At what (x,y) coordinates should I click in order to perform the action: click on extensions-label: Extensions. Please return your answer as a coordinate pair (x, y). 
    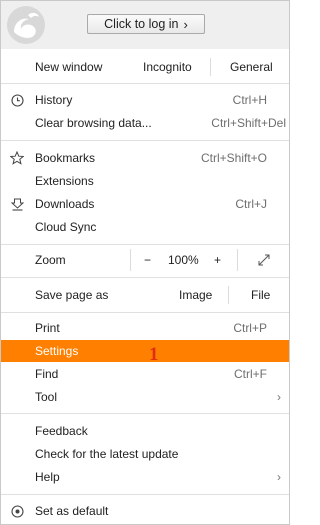
    Looking at the image, I should click on (64, 181).